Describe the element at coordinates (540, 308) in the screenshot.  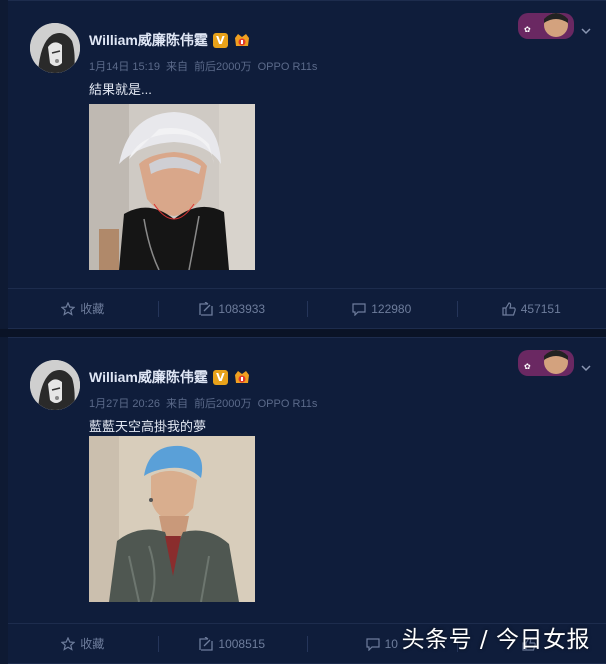
I see `like-count: 457151` at that location.